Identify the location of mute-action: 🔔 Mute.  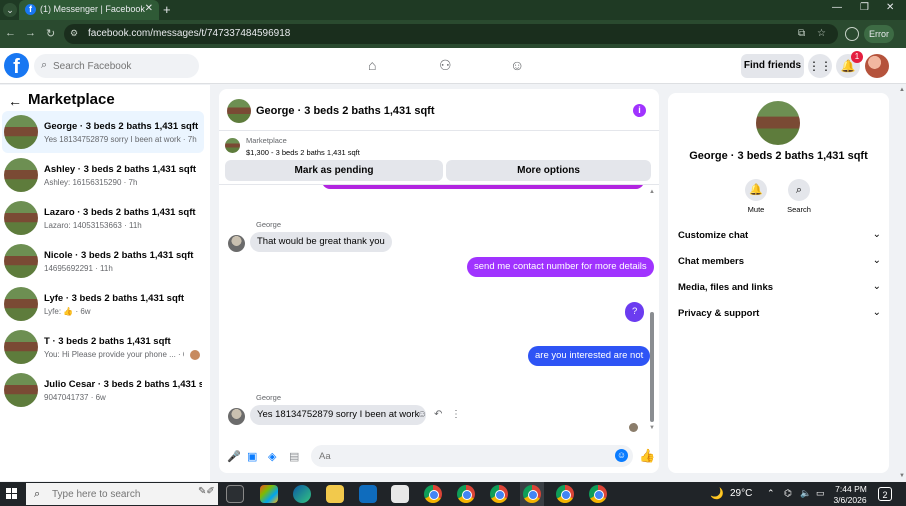
(756, 196).